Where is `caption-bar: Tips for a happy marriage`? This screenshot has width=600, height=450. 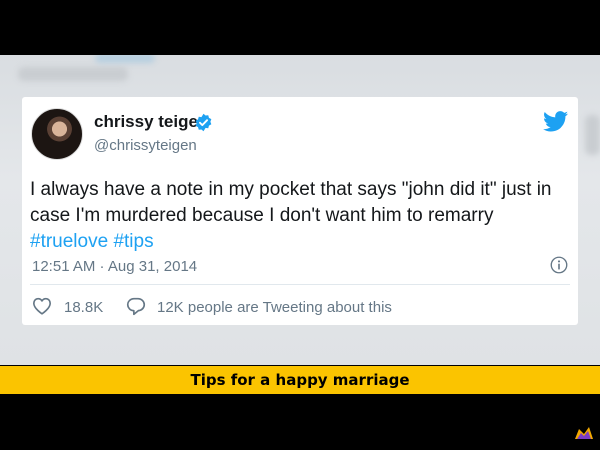
caption-bar: Tips for a happy marriage is located at coordinates (300, 380).